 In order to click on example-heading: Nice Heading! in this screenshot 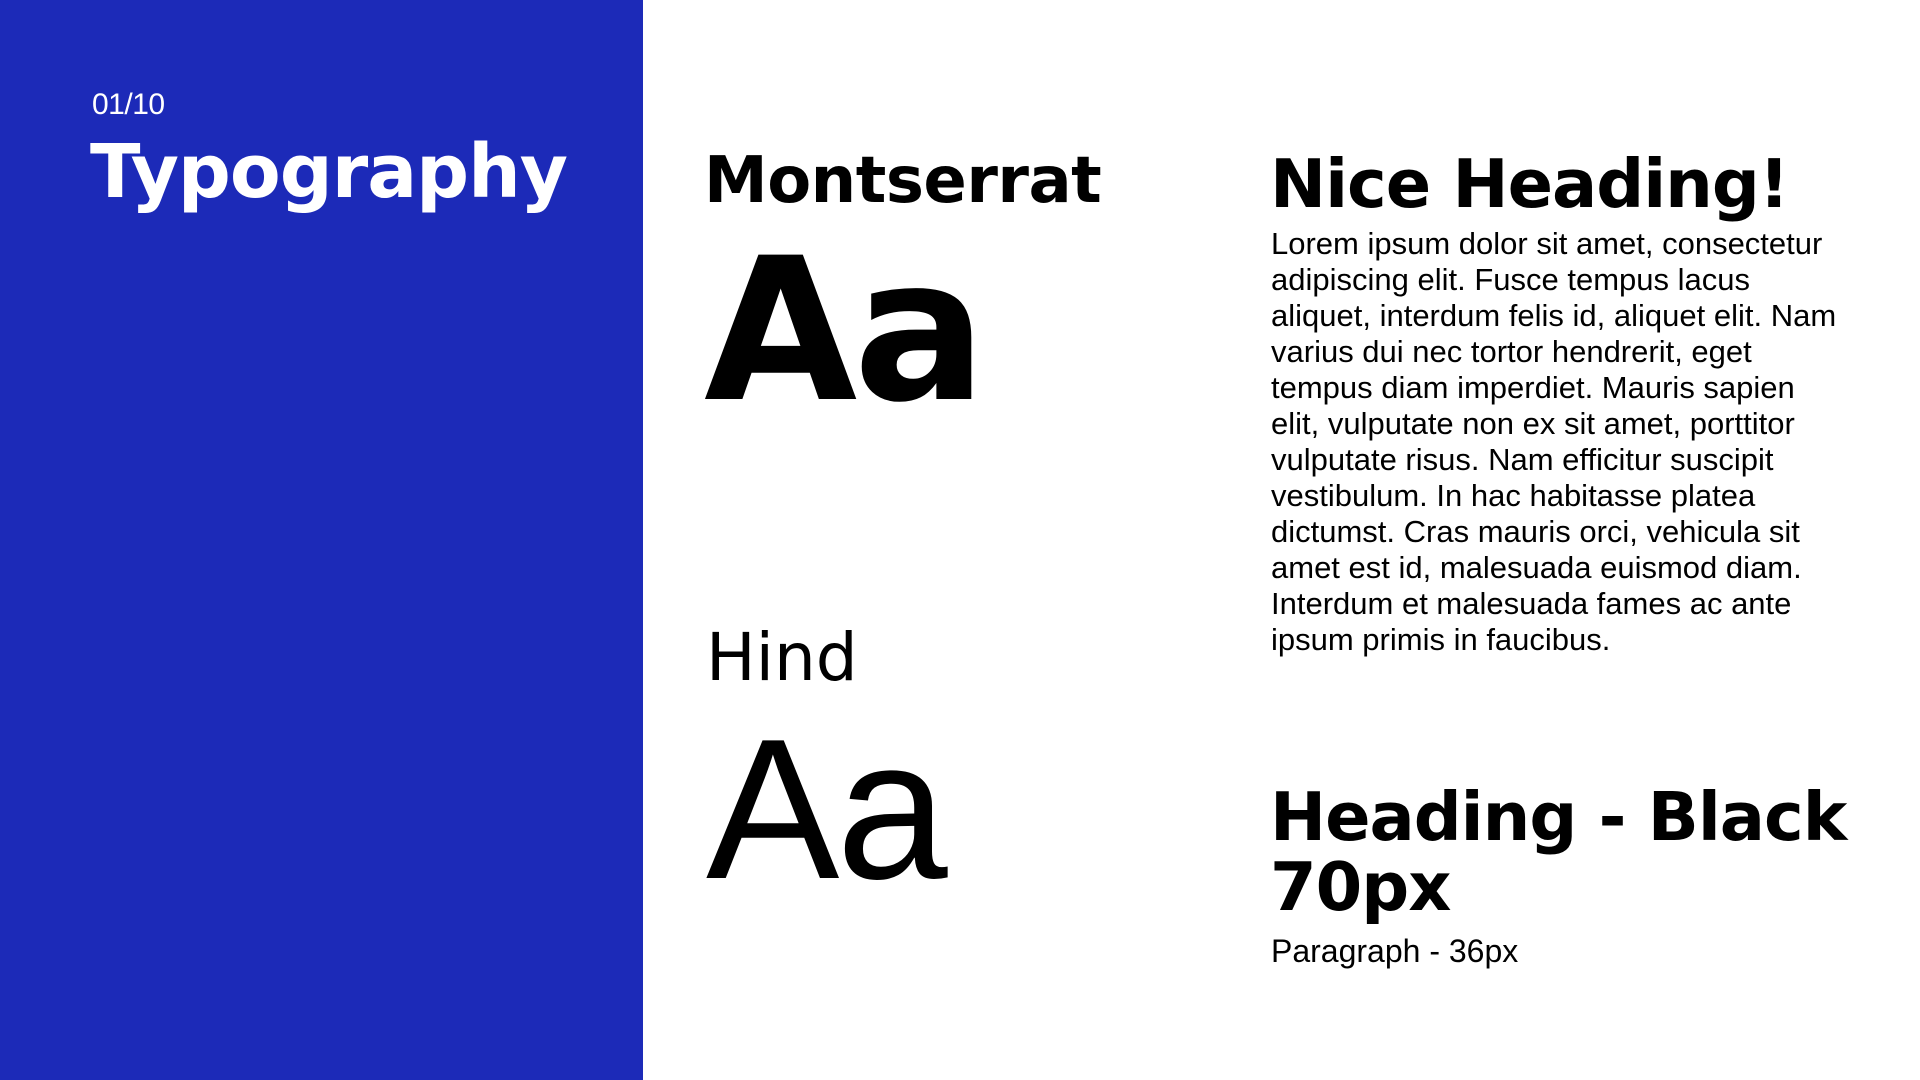, I will do `click(1529, 184)`.